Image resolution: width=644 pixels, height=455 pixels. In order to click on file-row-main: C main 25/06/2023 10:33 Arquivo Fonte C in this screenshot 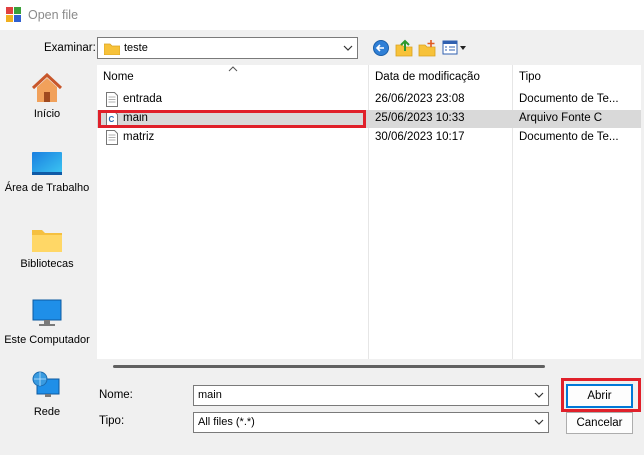, I will do `click(369, 119)`.